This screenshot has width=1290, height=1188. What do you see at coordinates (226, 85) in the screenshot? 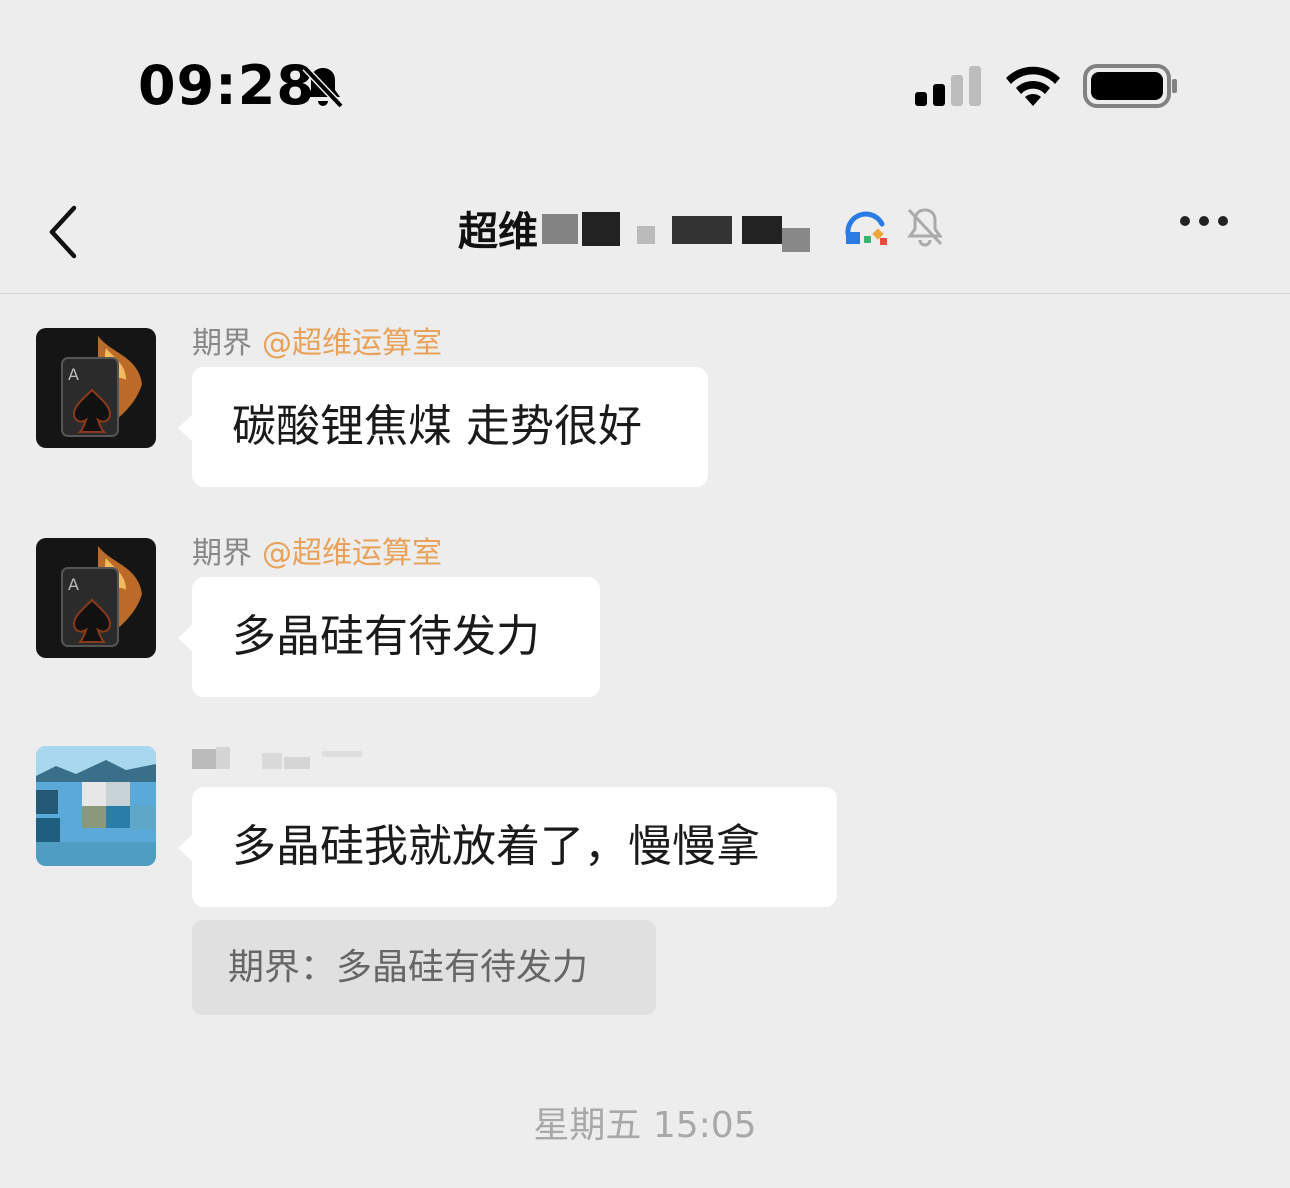
I see `status-time: 09:28` at bounding box center [226, 85].